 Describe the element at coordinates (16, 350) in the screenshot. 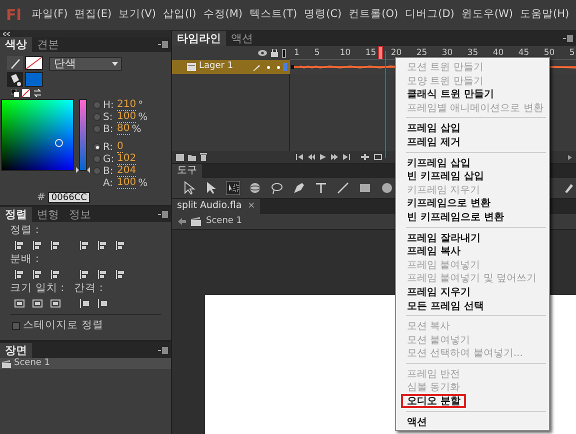

I see `panel-tab: 장면` at that location.